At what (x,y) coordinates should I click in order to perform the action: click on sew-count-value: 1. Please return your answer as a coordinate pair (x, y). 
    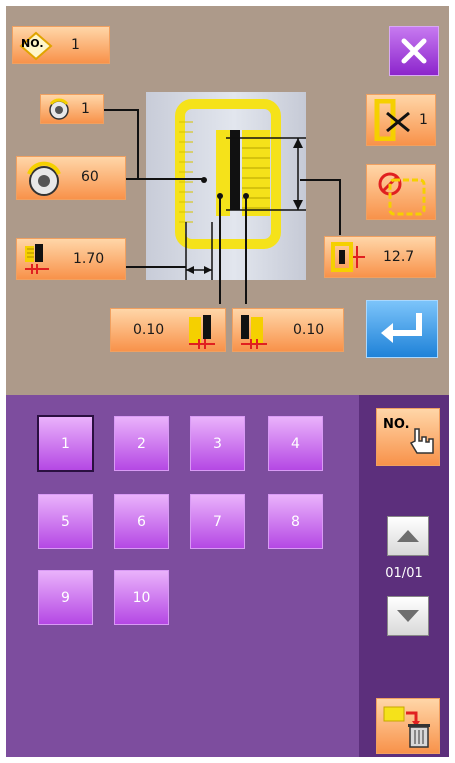
    Looking at the image, I should click on (423, 120).